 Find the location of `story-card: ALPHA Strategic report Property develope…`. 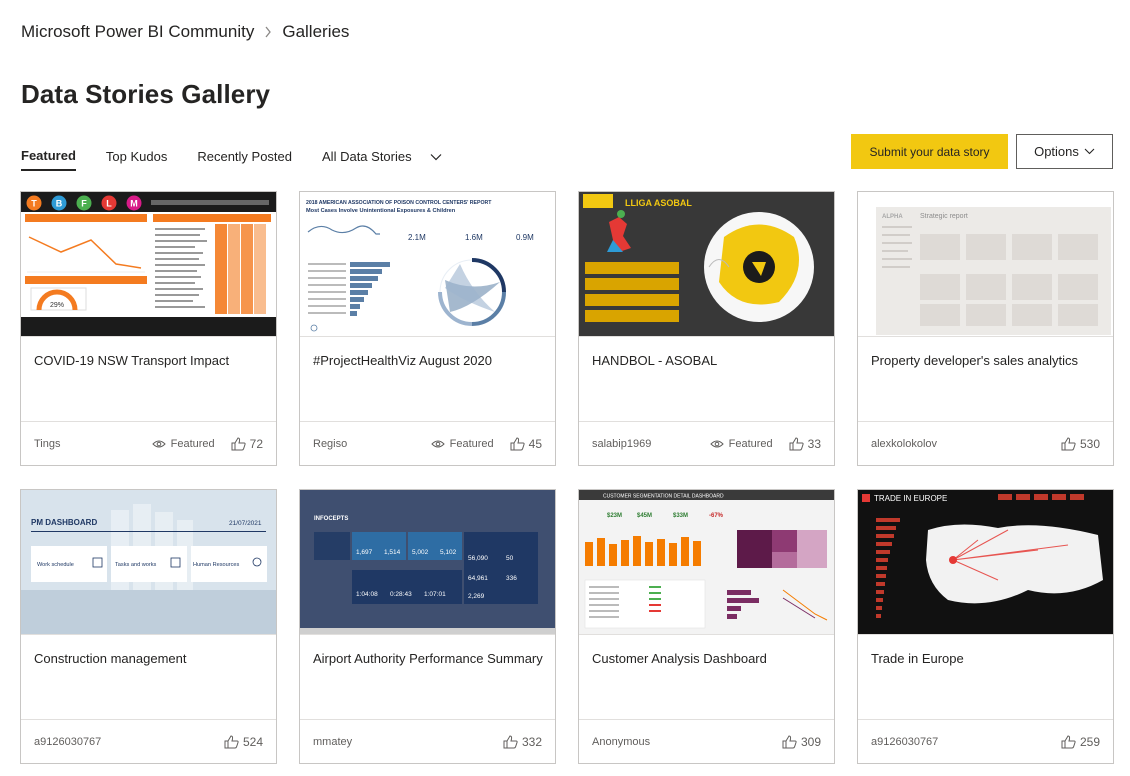

story-card: ALPHA Strategic report Property develope… is located at coordinates (985, 328).